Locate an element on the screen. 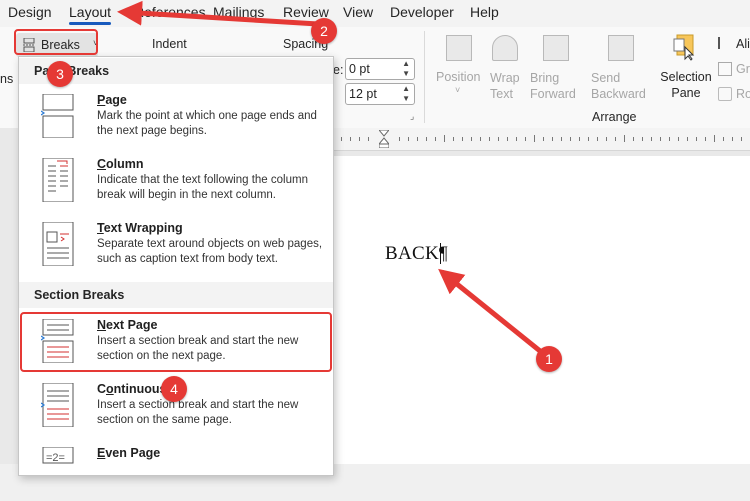 This screenshot has width=750, height=501. callout-badge: 3 is located at coordinates (60, 74).